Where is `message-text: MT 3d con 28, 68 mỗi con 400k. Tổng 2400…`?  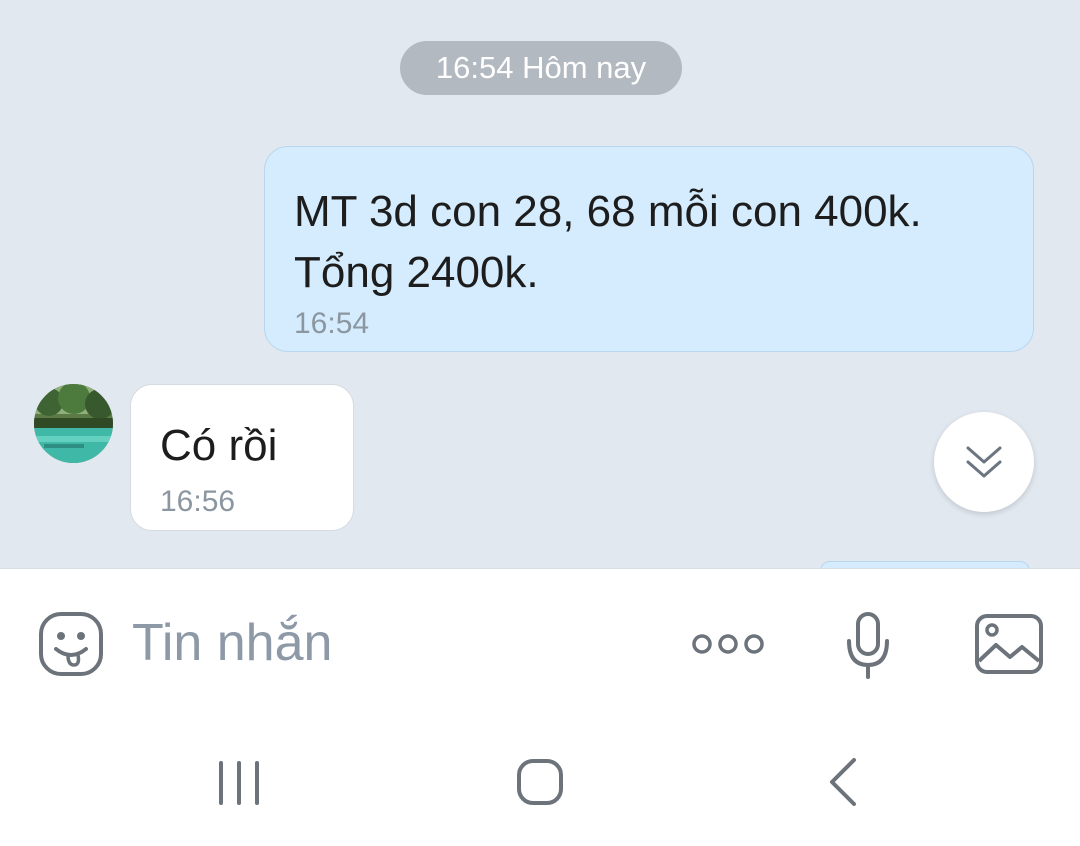
message-text: MT 3d con 28, 68 mỗi con 400k. Tổng 2400… is located at coordinates (608, 242).